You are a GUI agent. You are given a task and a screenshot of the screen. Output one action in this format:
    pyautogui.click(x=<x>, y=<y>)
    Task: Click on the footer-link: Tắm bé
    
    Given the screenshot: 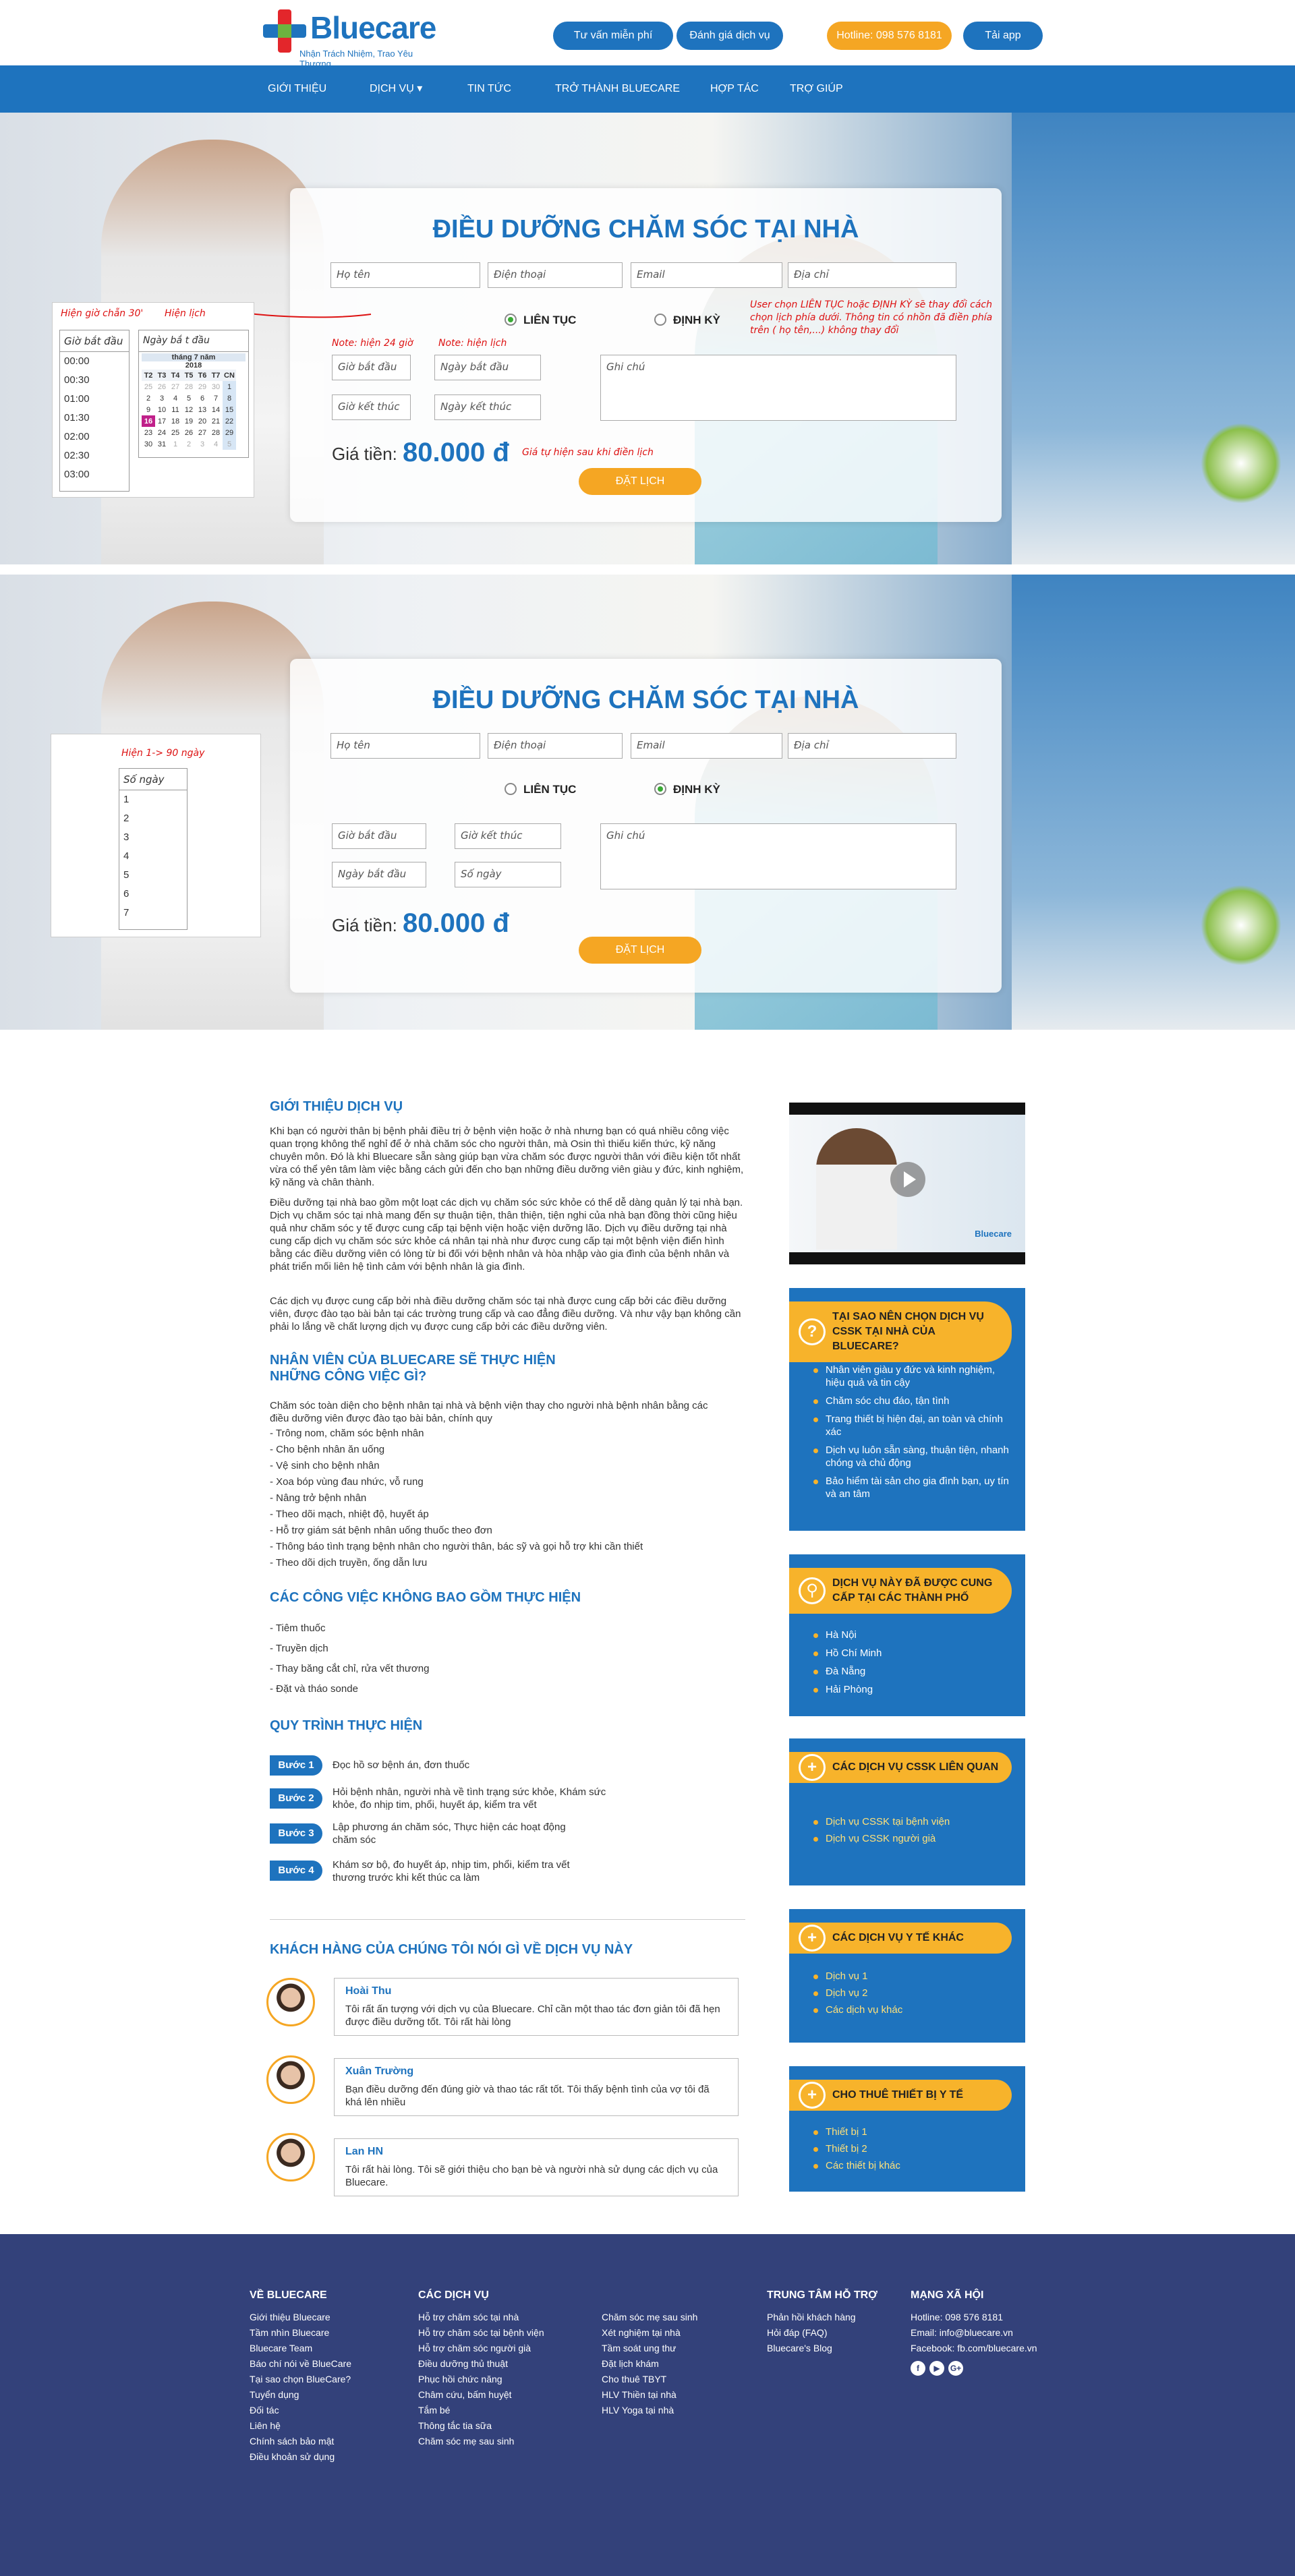 What is the action you would take?
    pyautogui.click(x=481, y=2410)
    